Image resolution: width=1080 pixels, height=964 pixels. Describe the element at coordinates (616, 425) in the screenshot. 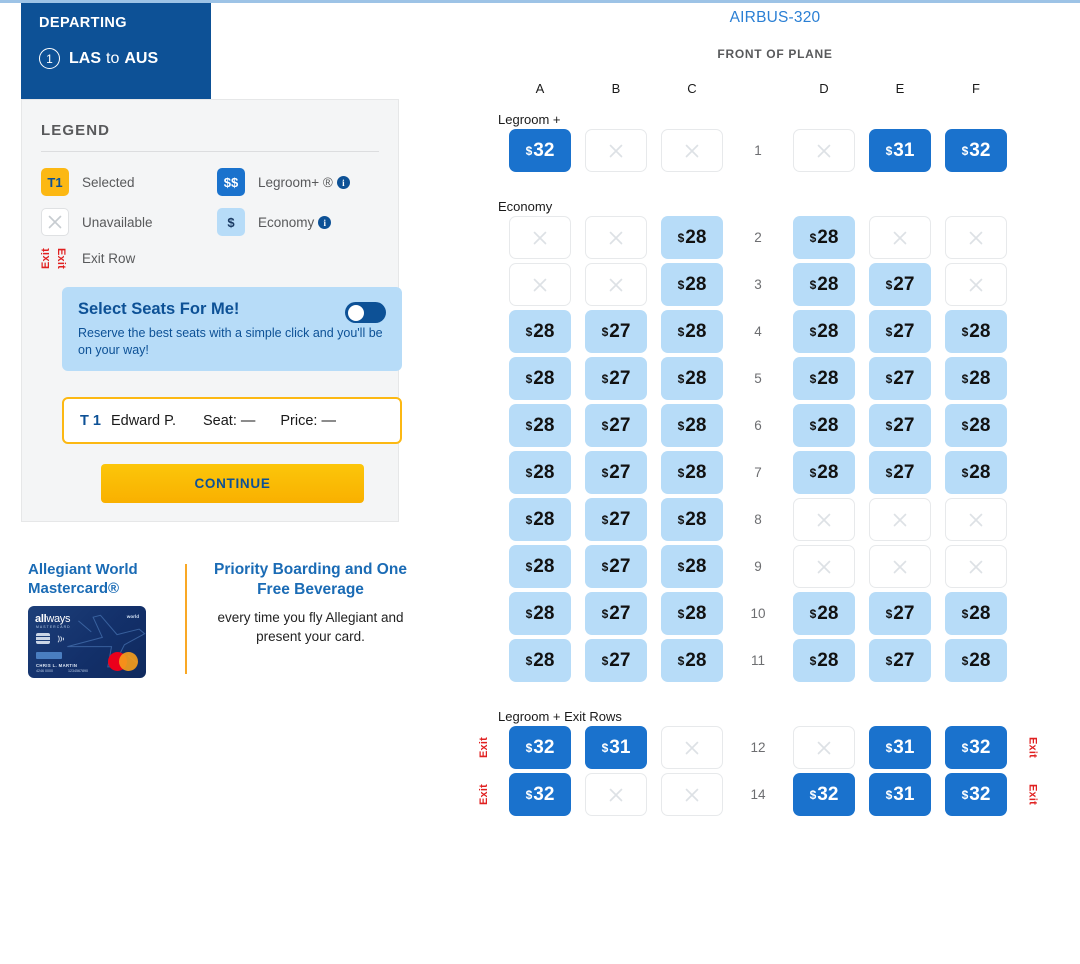

I see `seat-6B: $27` at that location.